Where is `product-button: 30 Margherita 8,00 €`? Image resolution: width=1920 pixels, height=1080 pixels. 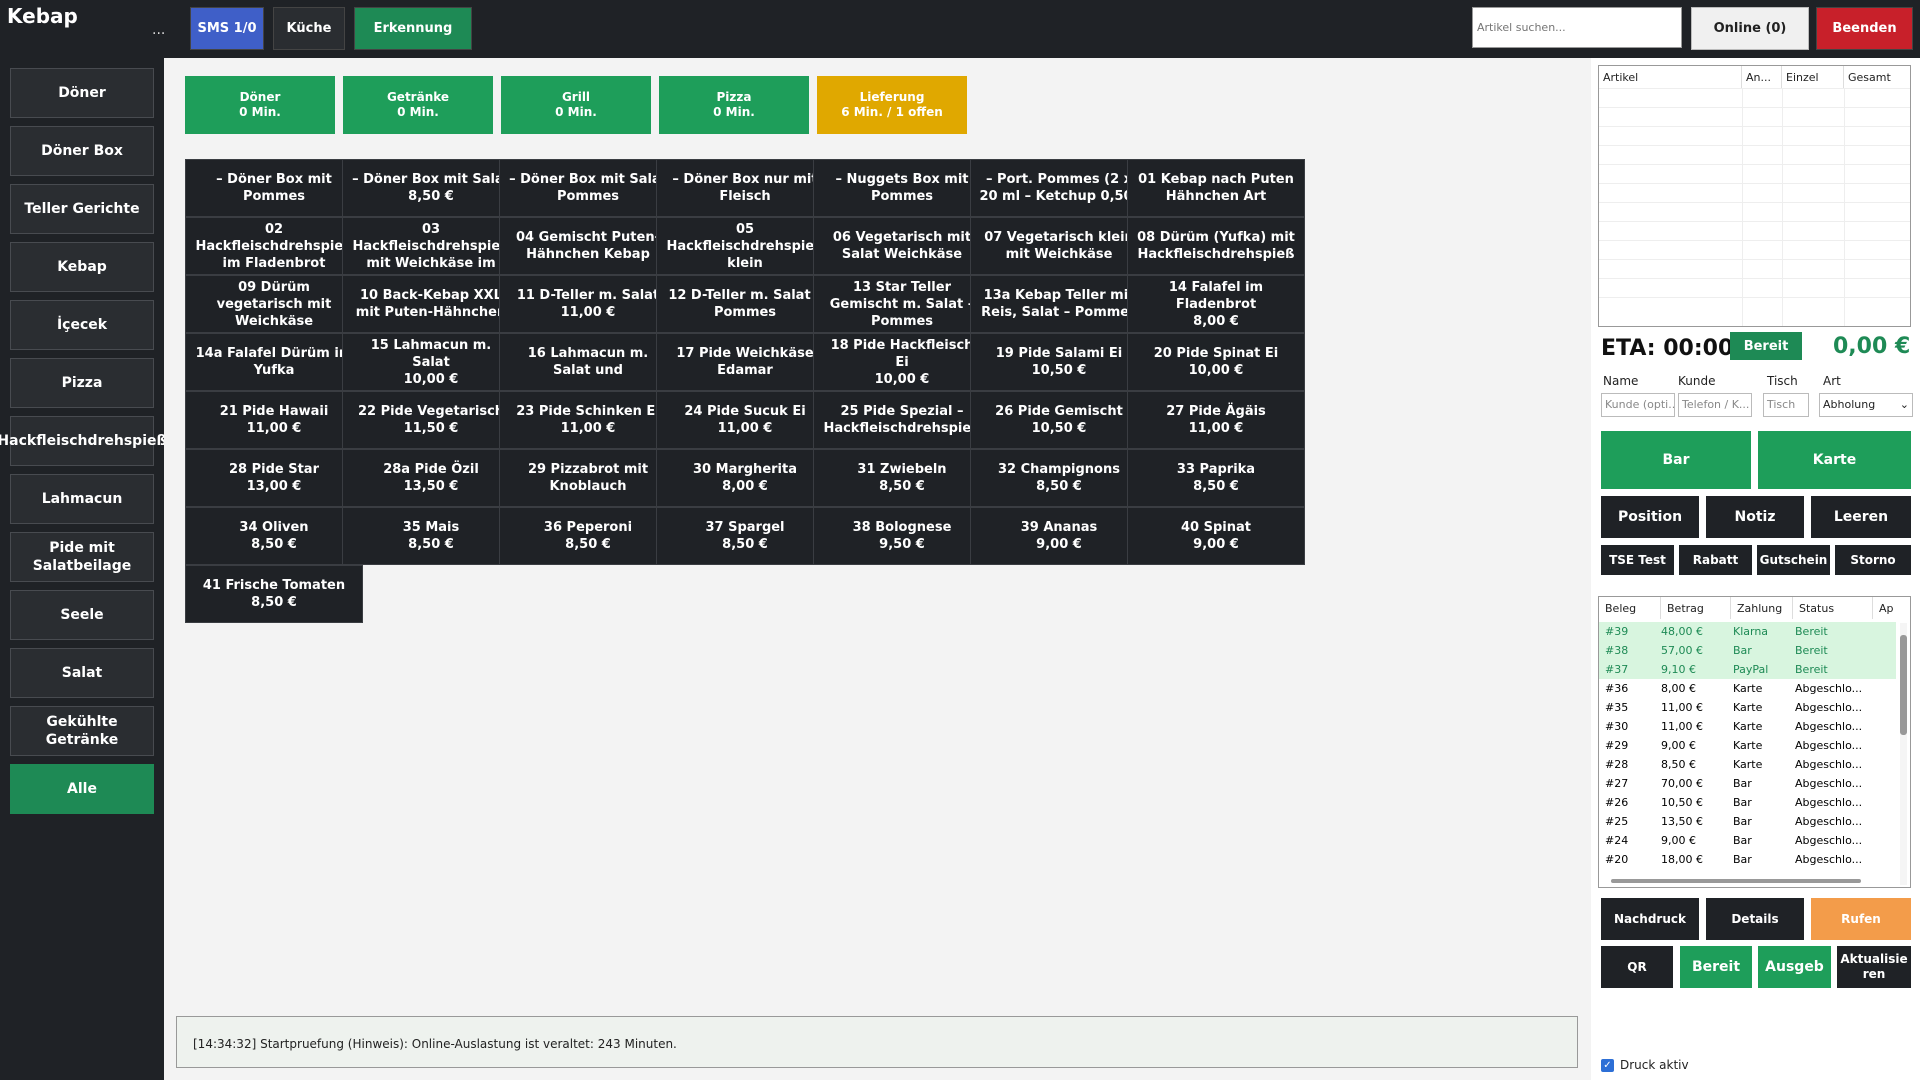
product-button: 30 Margherita 8,00 € is located at coordinates (745, 478).